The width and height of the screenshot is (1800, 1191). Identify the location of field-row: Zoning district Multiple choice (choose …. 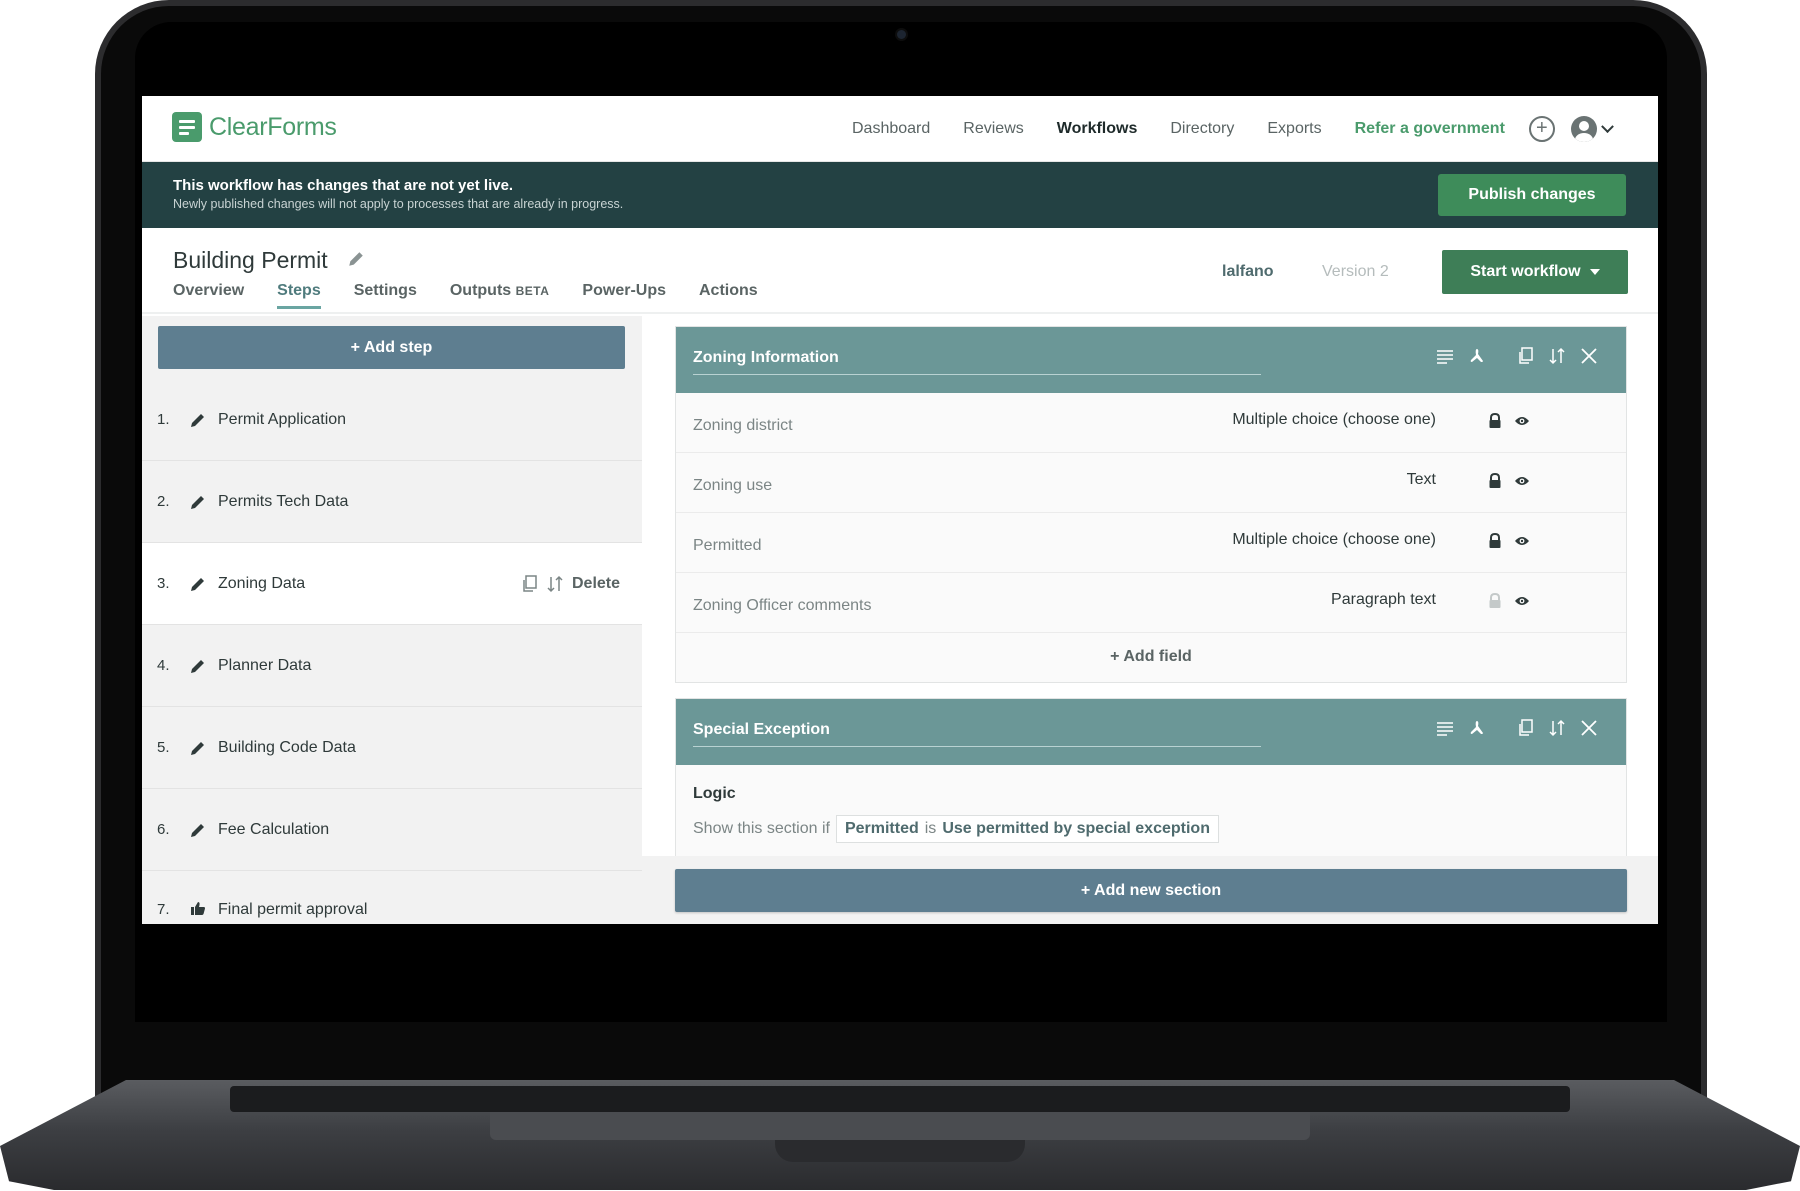
(1151, 423).